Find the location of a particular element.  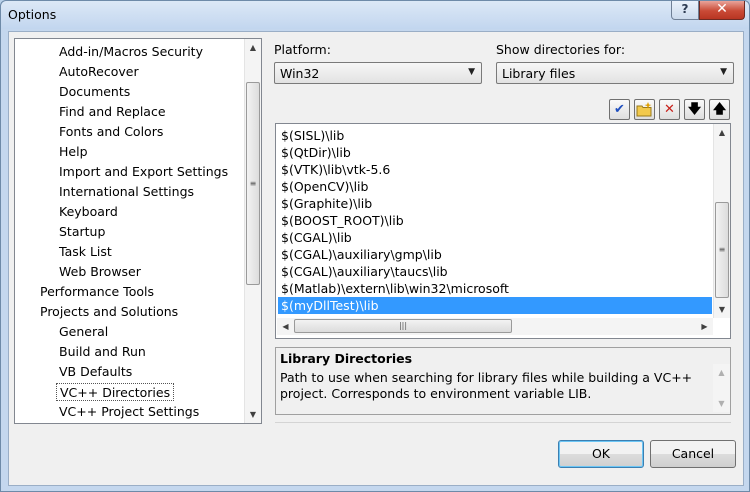

cancel-button: Cancel is located at coordinates (693, 454).